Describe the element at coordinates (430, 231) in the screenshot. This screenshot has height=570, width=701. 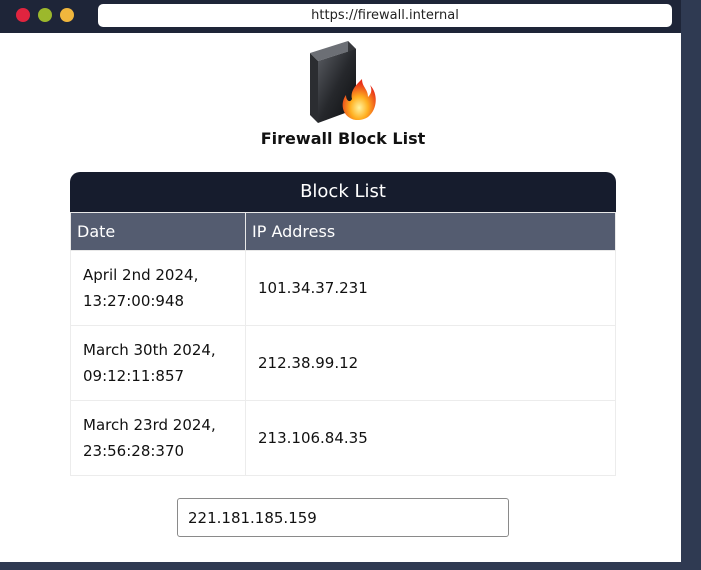
I see `column-header-ip: IP Address` at that location.